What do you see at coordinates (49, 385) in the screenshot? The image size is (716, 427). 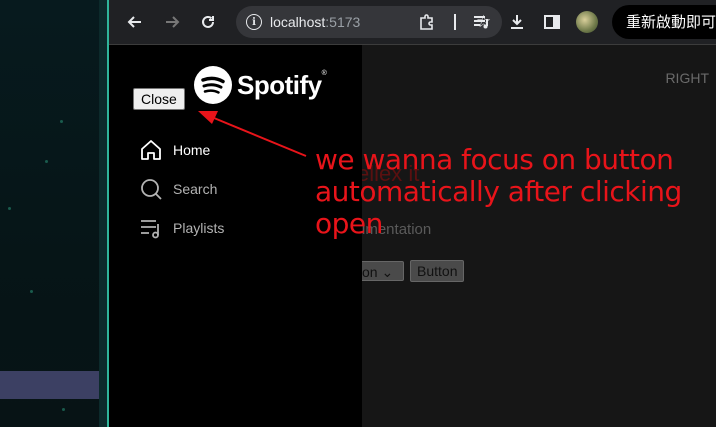 I see `desktop-panel-strip` at bounding box center [49, 385].